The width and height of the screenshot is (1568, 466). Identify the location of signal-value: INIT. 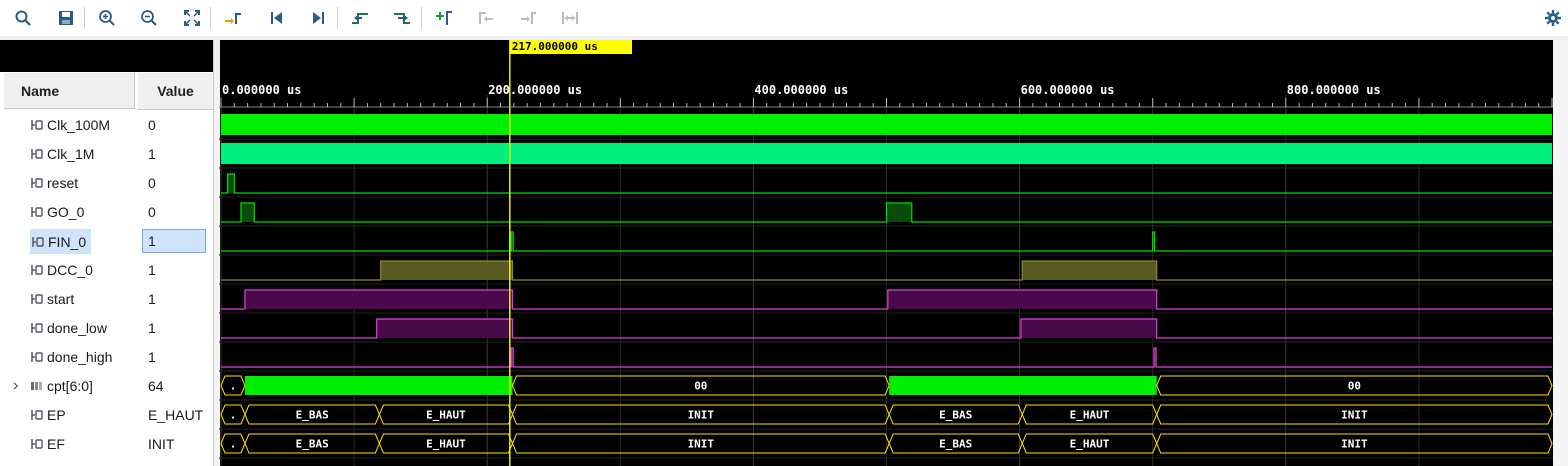
(161, 443).